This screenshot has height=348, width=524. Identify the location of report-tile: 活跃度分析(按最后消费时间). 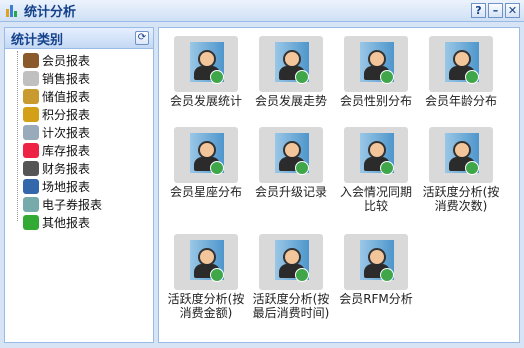
(291, 289).